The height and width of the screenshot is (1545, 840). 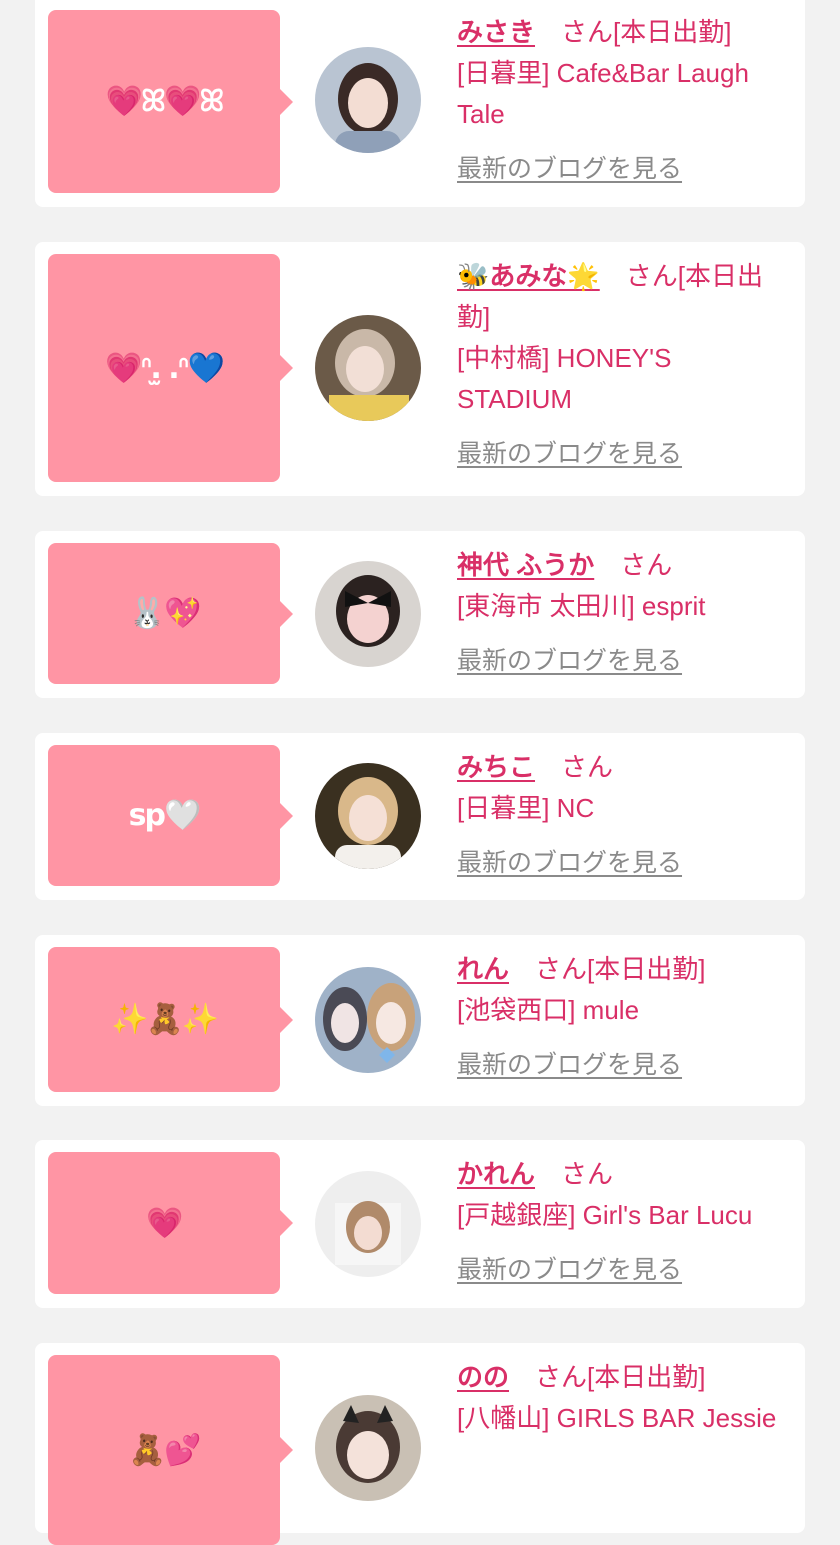 What do you see at coordinates (165, 101) in the screenshot?
I see `bubble-text: 💗ꕤ💗ꕤ` at bounding box center [165, 101].